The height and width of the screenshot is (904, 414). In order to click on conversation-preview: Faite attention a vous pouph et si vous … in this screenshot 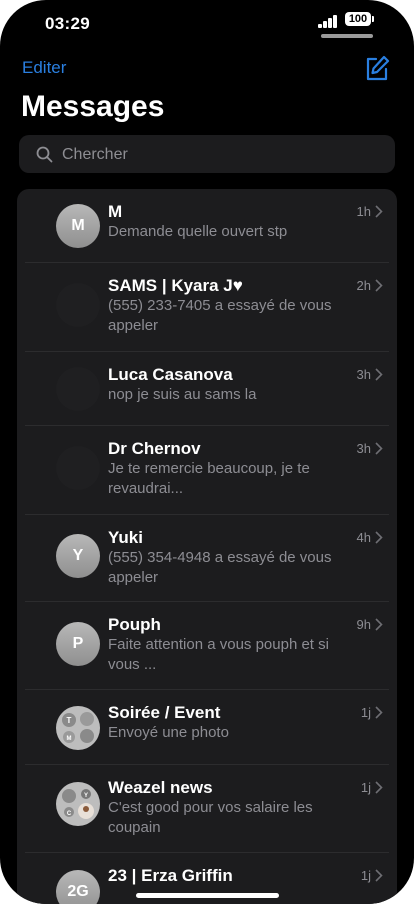, I will do `click(218, 654)`.